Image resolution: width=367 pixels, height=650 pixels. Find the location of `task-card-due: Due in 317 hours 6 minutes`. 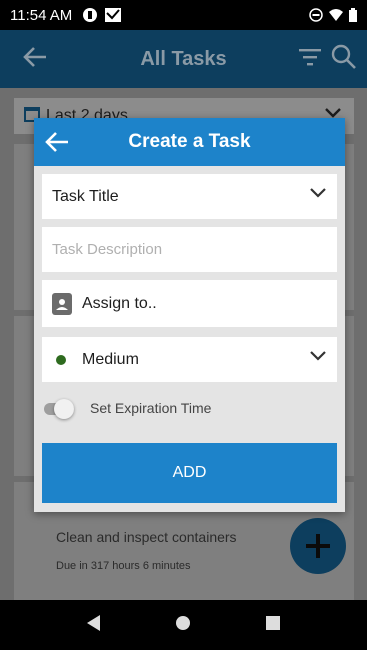

task-card-due: Due in 317 hours 6 minutes is located at coordinates (123, 566).